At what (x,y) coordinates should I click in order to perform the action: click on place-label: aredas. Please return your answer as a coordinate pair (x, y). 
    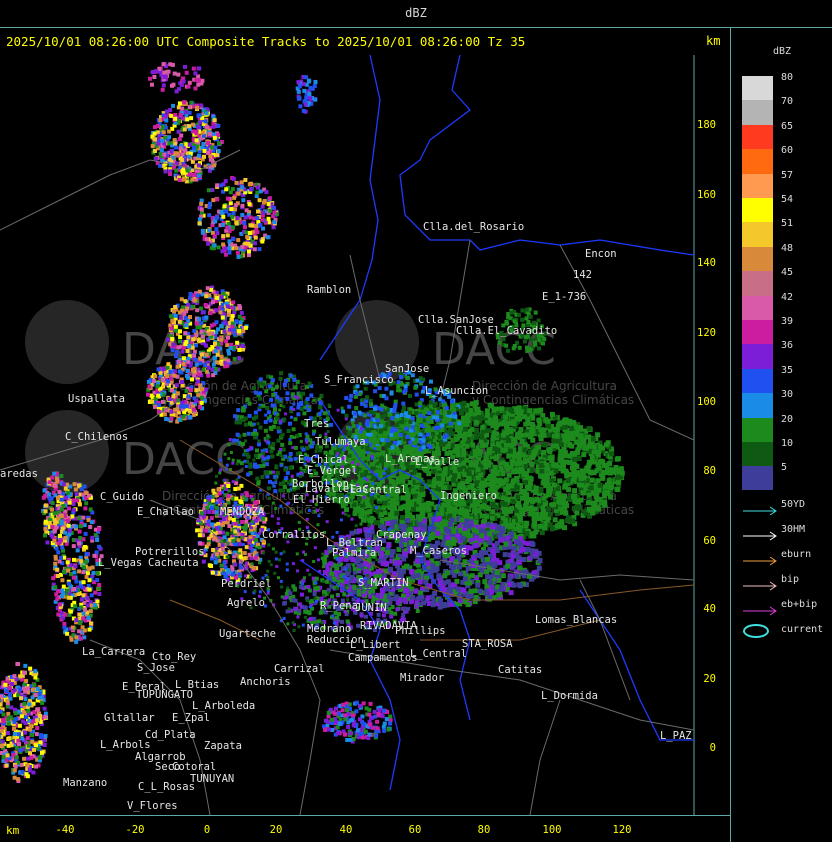
    Looking at the image, I should click on (19, 474).